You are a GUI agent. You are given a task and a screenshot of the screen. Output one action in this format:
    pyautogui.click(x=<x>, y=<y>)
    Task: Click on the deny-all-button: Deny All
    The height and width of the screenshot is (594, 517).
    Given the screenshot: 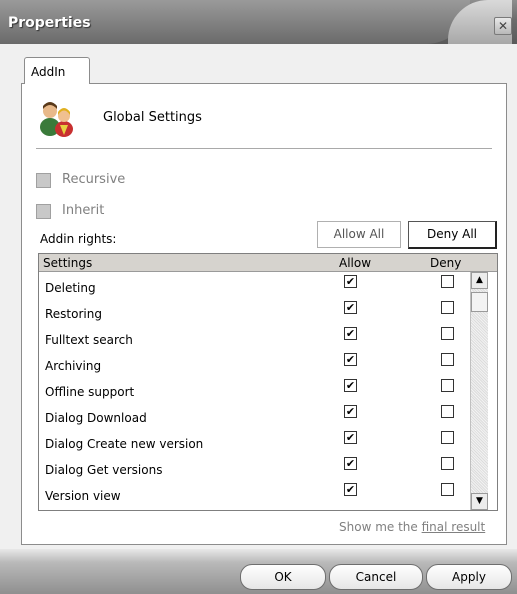 What is the action you would take?
    pyautogui.click(x=452, y=235)
    